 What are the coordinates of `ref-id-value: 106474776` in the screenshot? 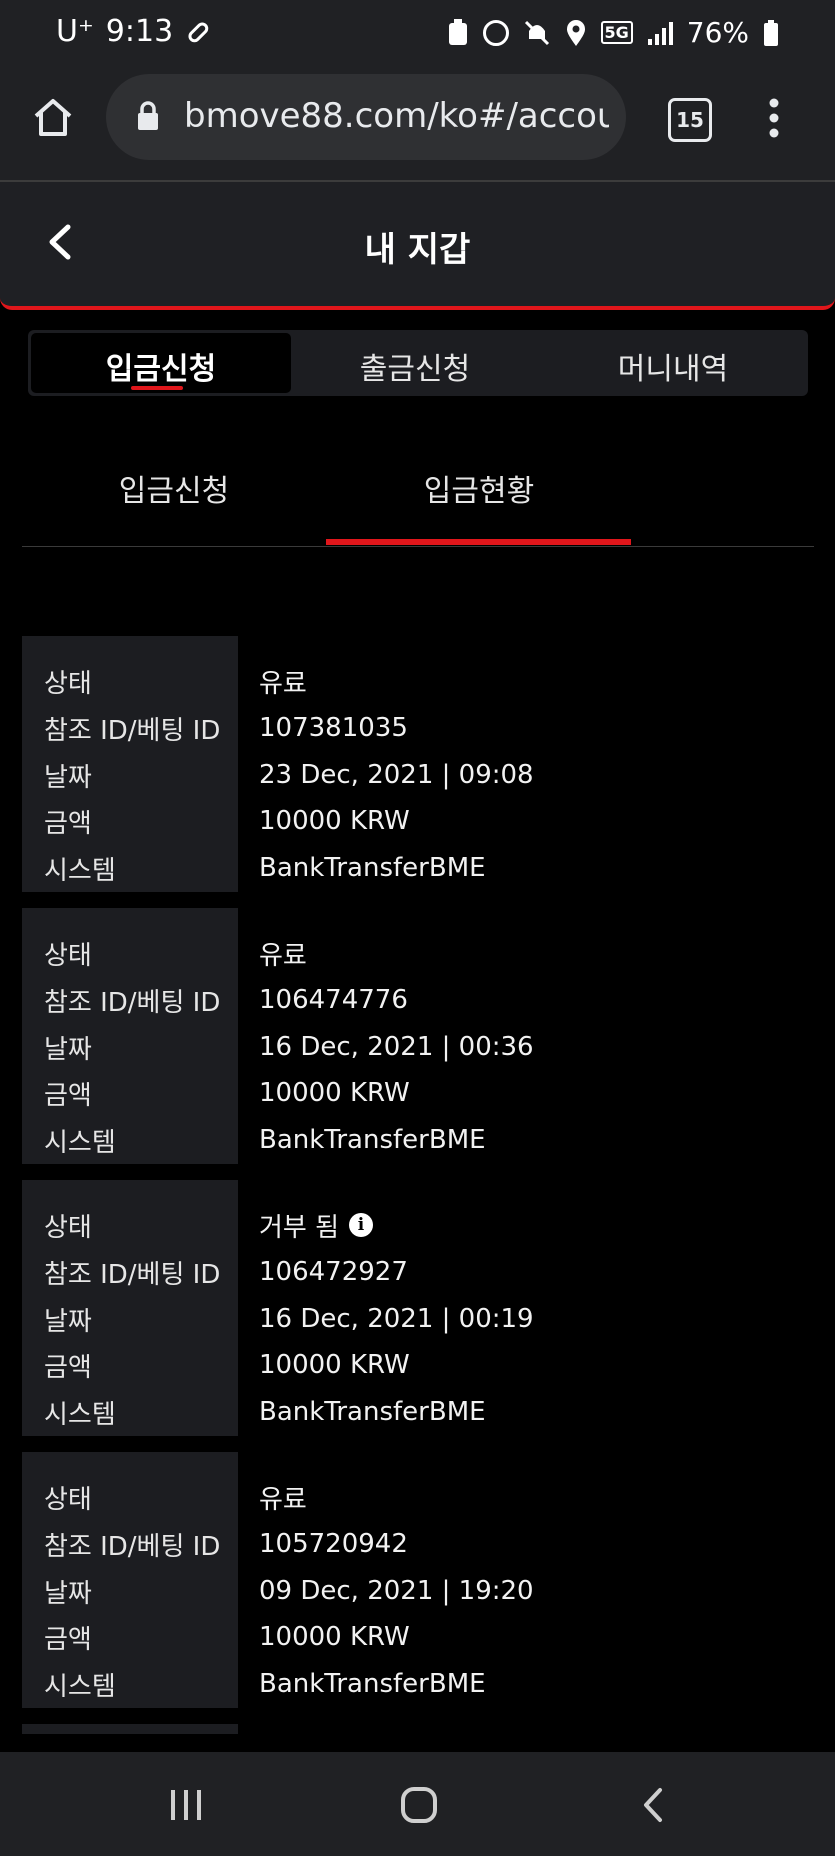 It's located at (333, 1000).